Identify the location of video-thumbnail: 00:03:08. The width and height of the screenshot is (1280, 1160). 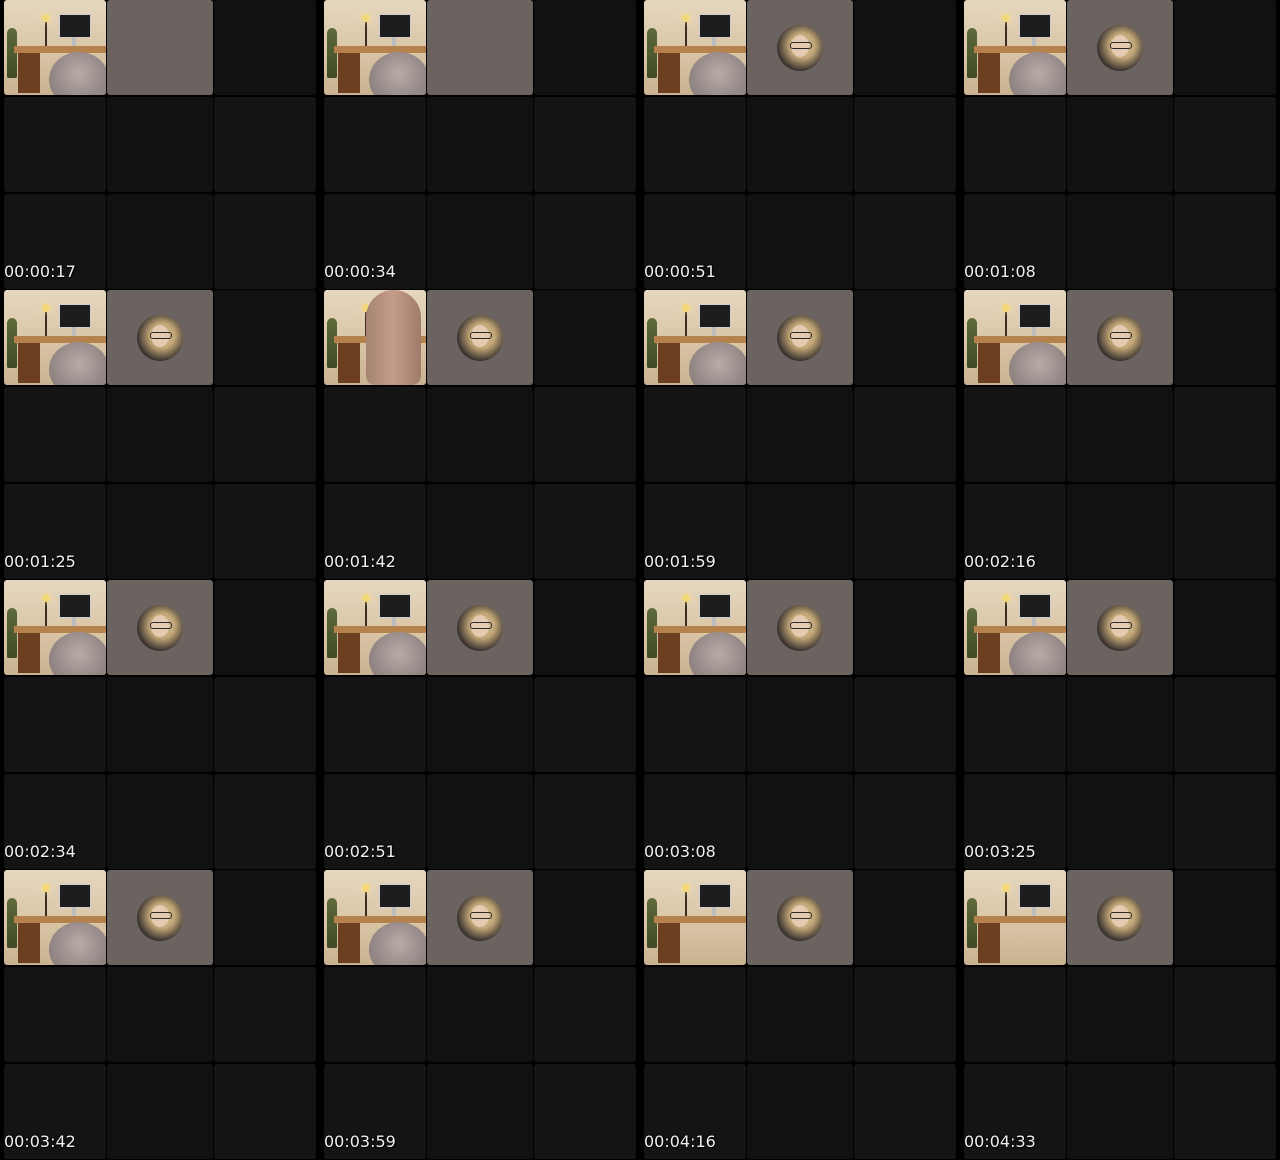
(800, 725).